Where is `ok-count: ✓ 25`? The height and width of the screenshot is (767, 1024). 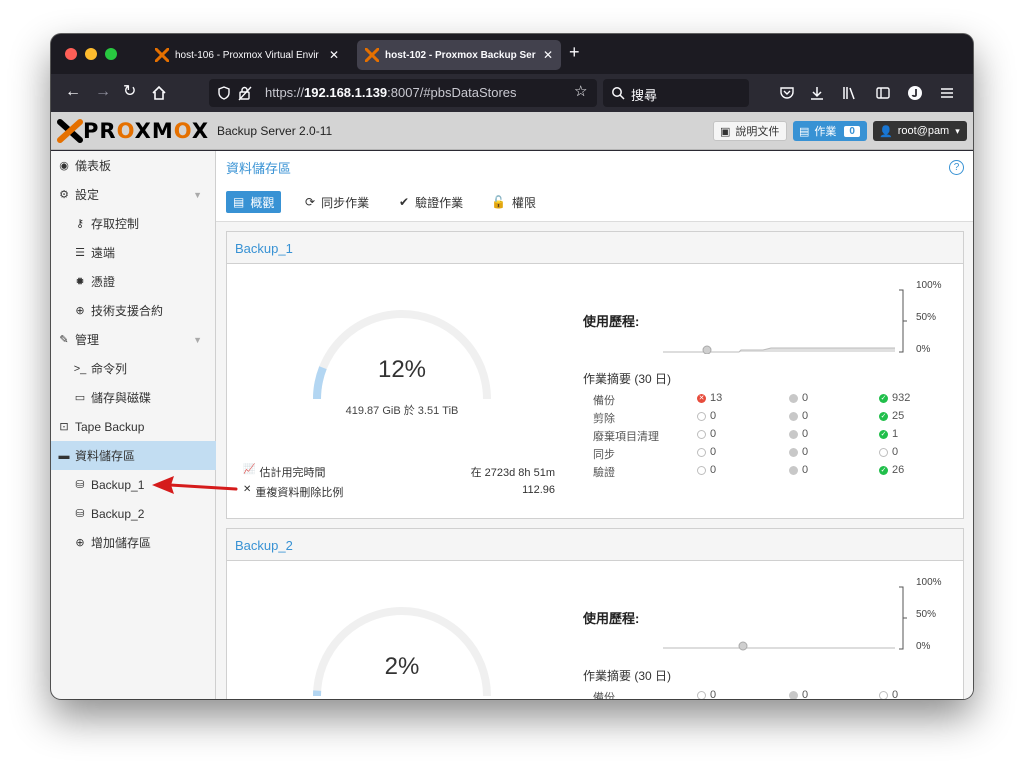
ok-count: ✓ 25 is located at coordinates (892, 416).